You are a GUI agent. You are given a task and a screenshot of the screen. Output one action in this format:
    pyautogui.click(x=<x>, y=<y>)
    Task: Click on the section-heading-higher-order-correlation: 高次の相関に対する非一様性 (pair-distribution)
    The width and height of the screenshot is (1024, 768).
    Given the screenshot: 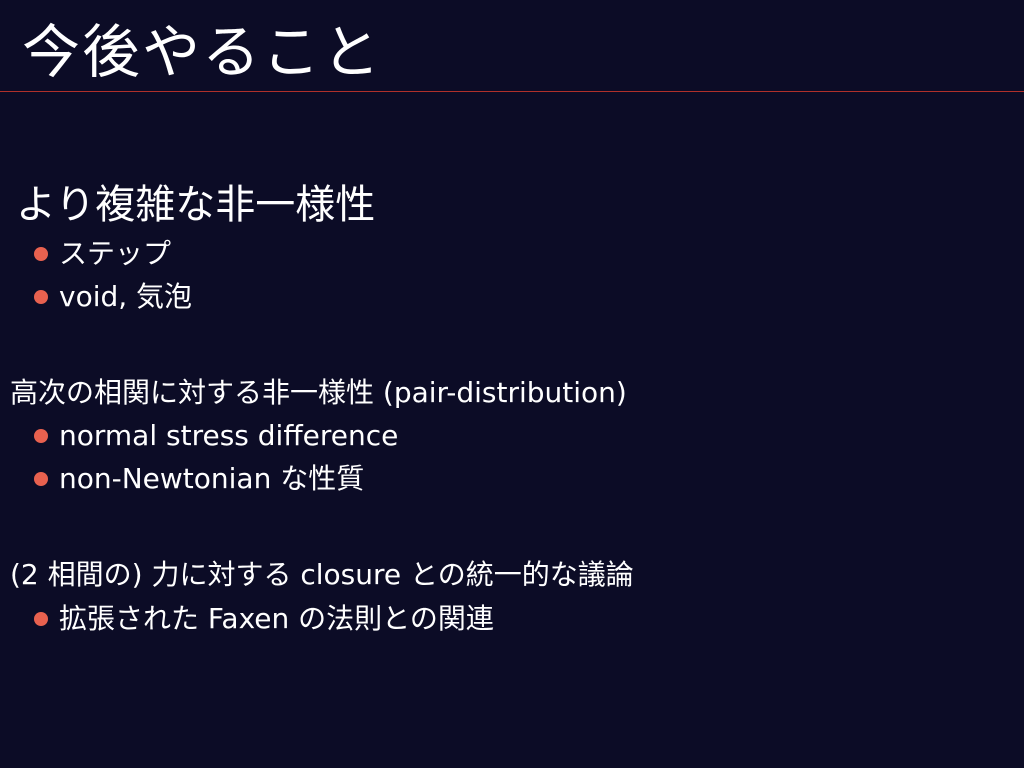 What is the action you would take?
    pyautogui.click(x=318, y=392)
    